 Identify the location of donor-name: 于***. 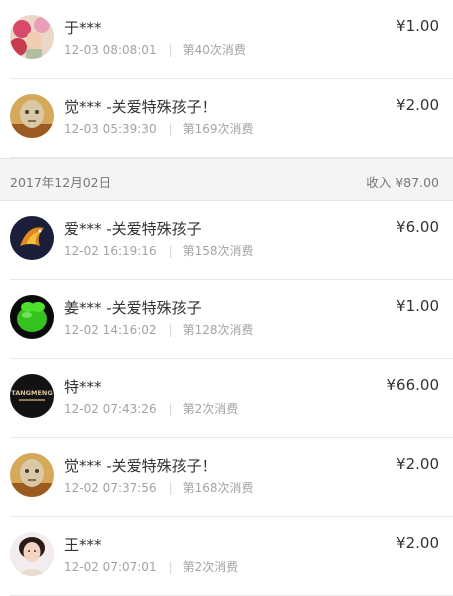
(83, 28).